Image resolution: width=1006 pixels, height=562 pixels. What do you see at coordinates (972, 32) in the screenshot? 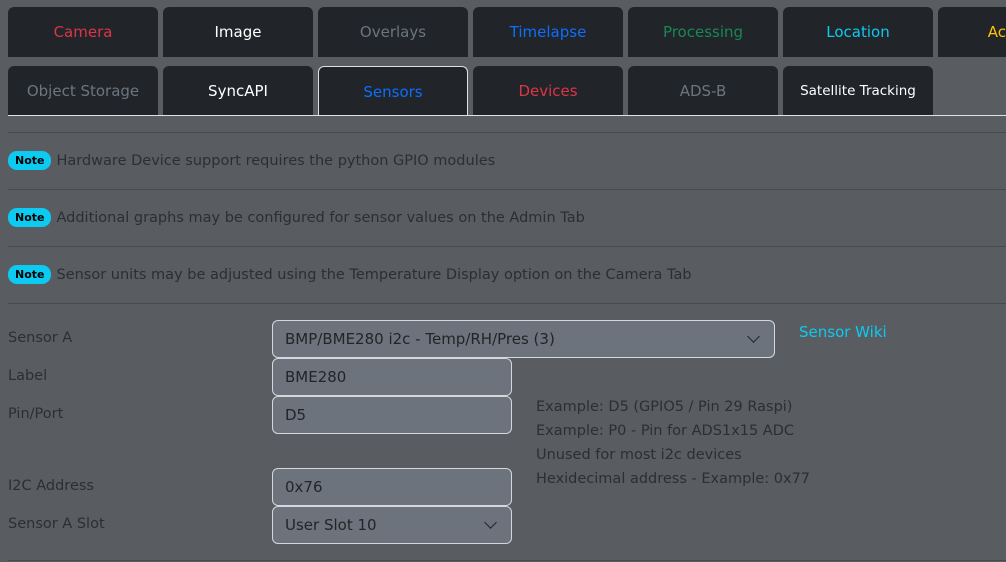
I see `tab-ac: Ac` at bounding box center [972, 32].